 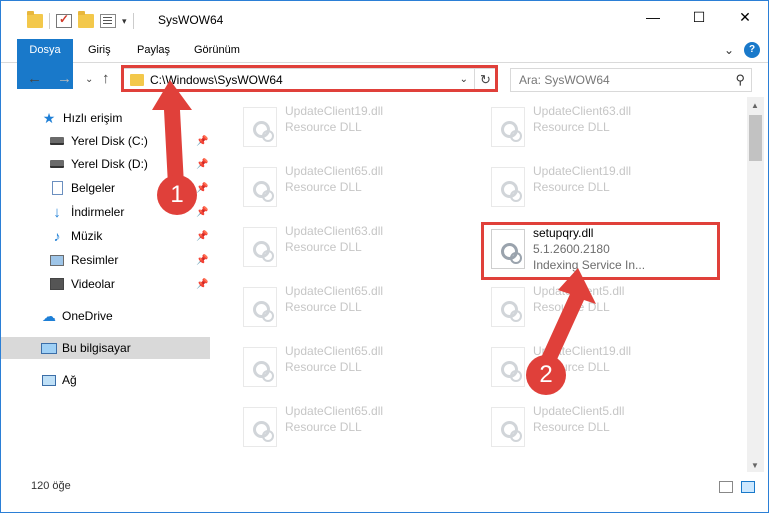 I want to click on refresh-button: ↻, so click(x=485, y=80).